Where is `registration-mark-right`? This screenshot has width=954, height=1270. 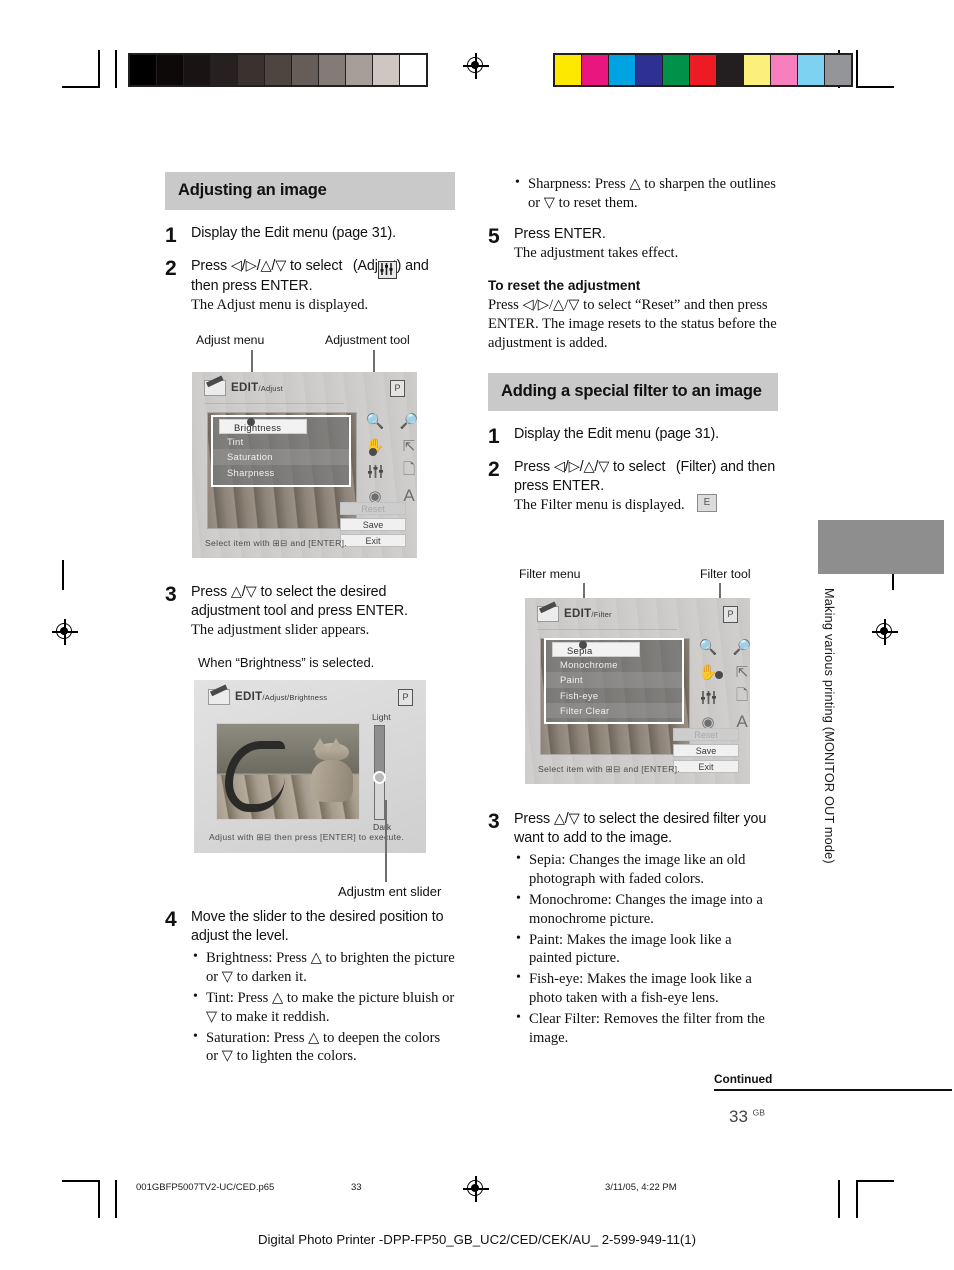 registration-mark-right is located at coordinates (885, 632).